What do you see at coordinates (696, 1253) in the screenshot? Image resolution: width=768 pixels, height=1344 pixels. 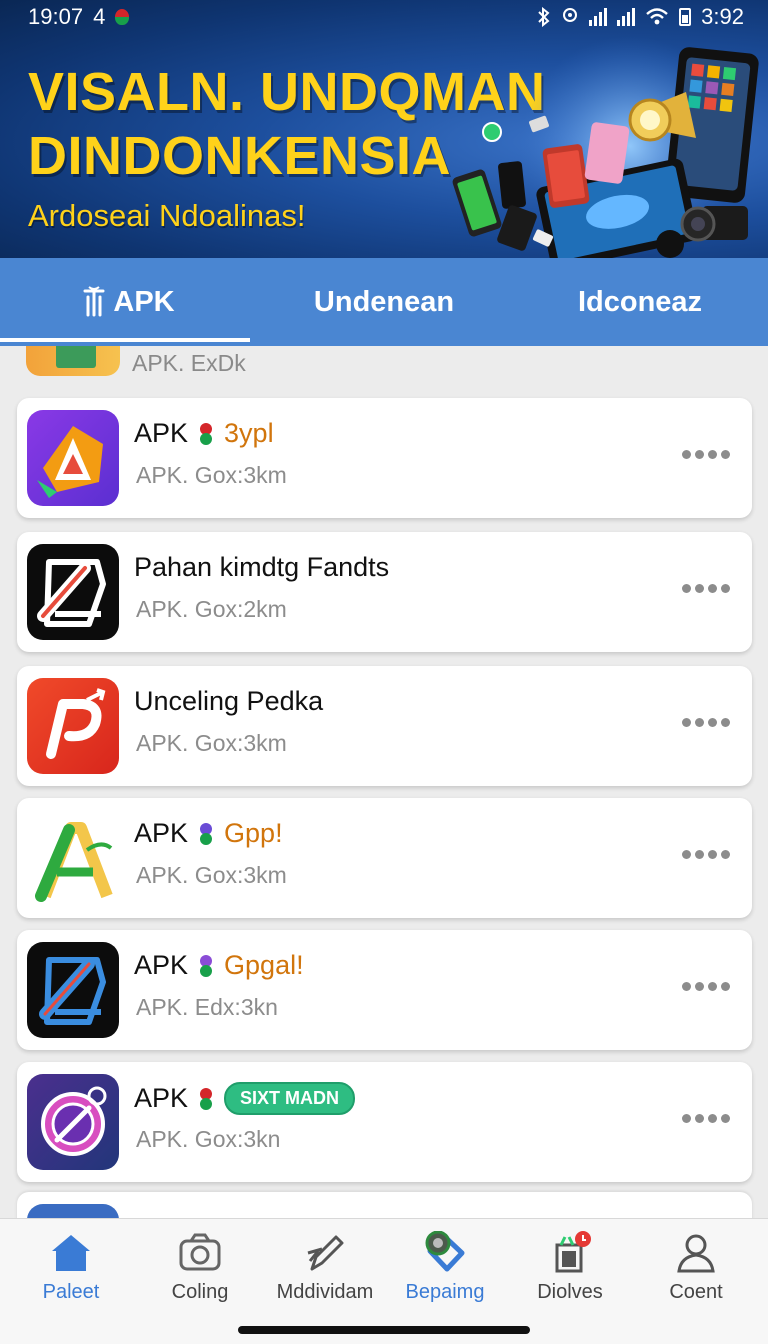 I see `profile-icon` at bounding box center [696, 1253].